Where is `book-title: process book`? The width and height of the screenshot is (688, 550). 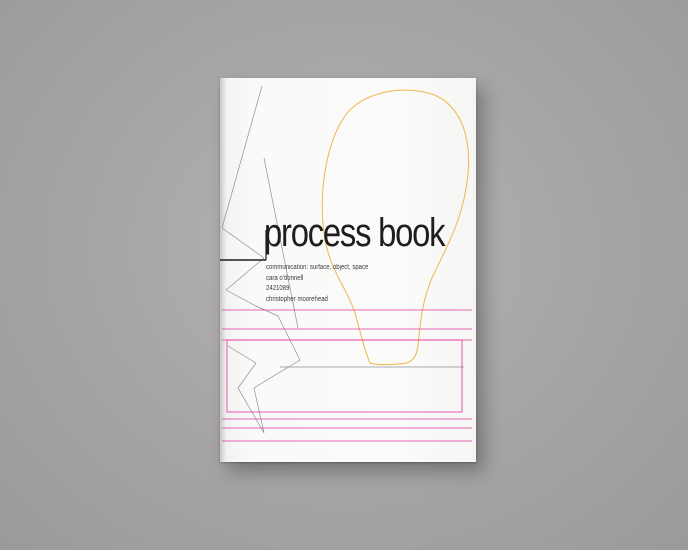
book-title: process book is located at coordinates (355, 233).